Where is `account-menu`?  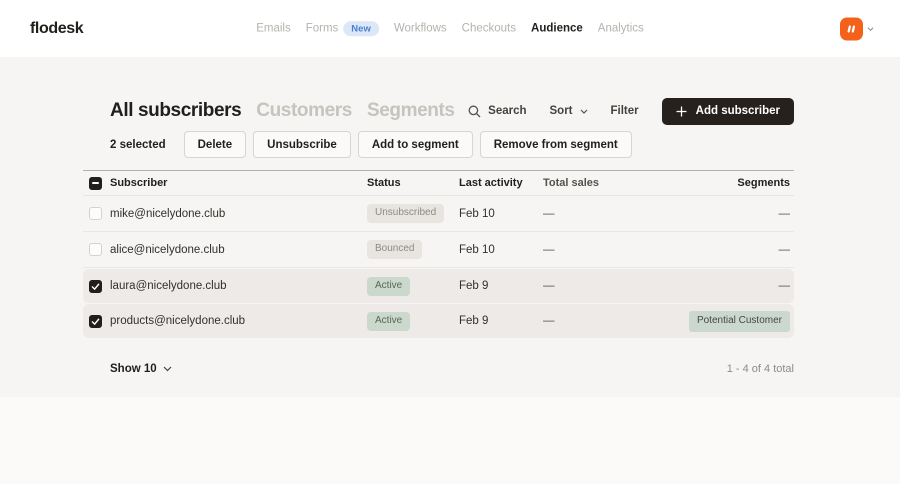 account-menu is located at coordinates (857, 28).